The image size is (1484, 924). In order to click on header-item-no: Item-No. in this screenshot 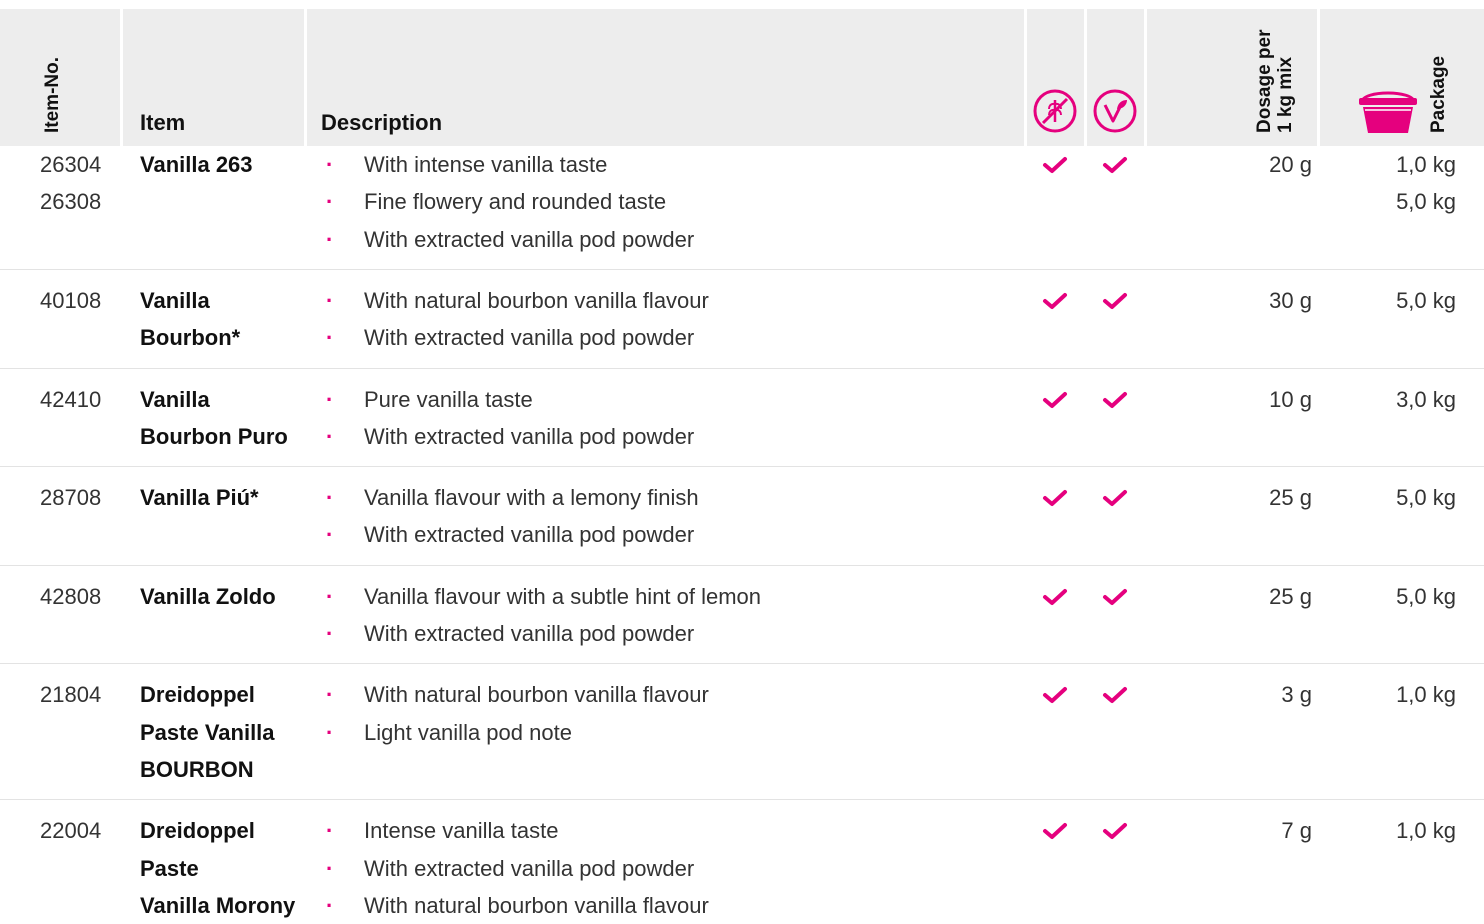, I will do `click(52, 95)`.